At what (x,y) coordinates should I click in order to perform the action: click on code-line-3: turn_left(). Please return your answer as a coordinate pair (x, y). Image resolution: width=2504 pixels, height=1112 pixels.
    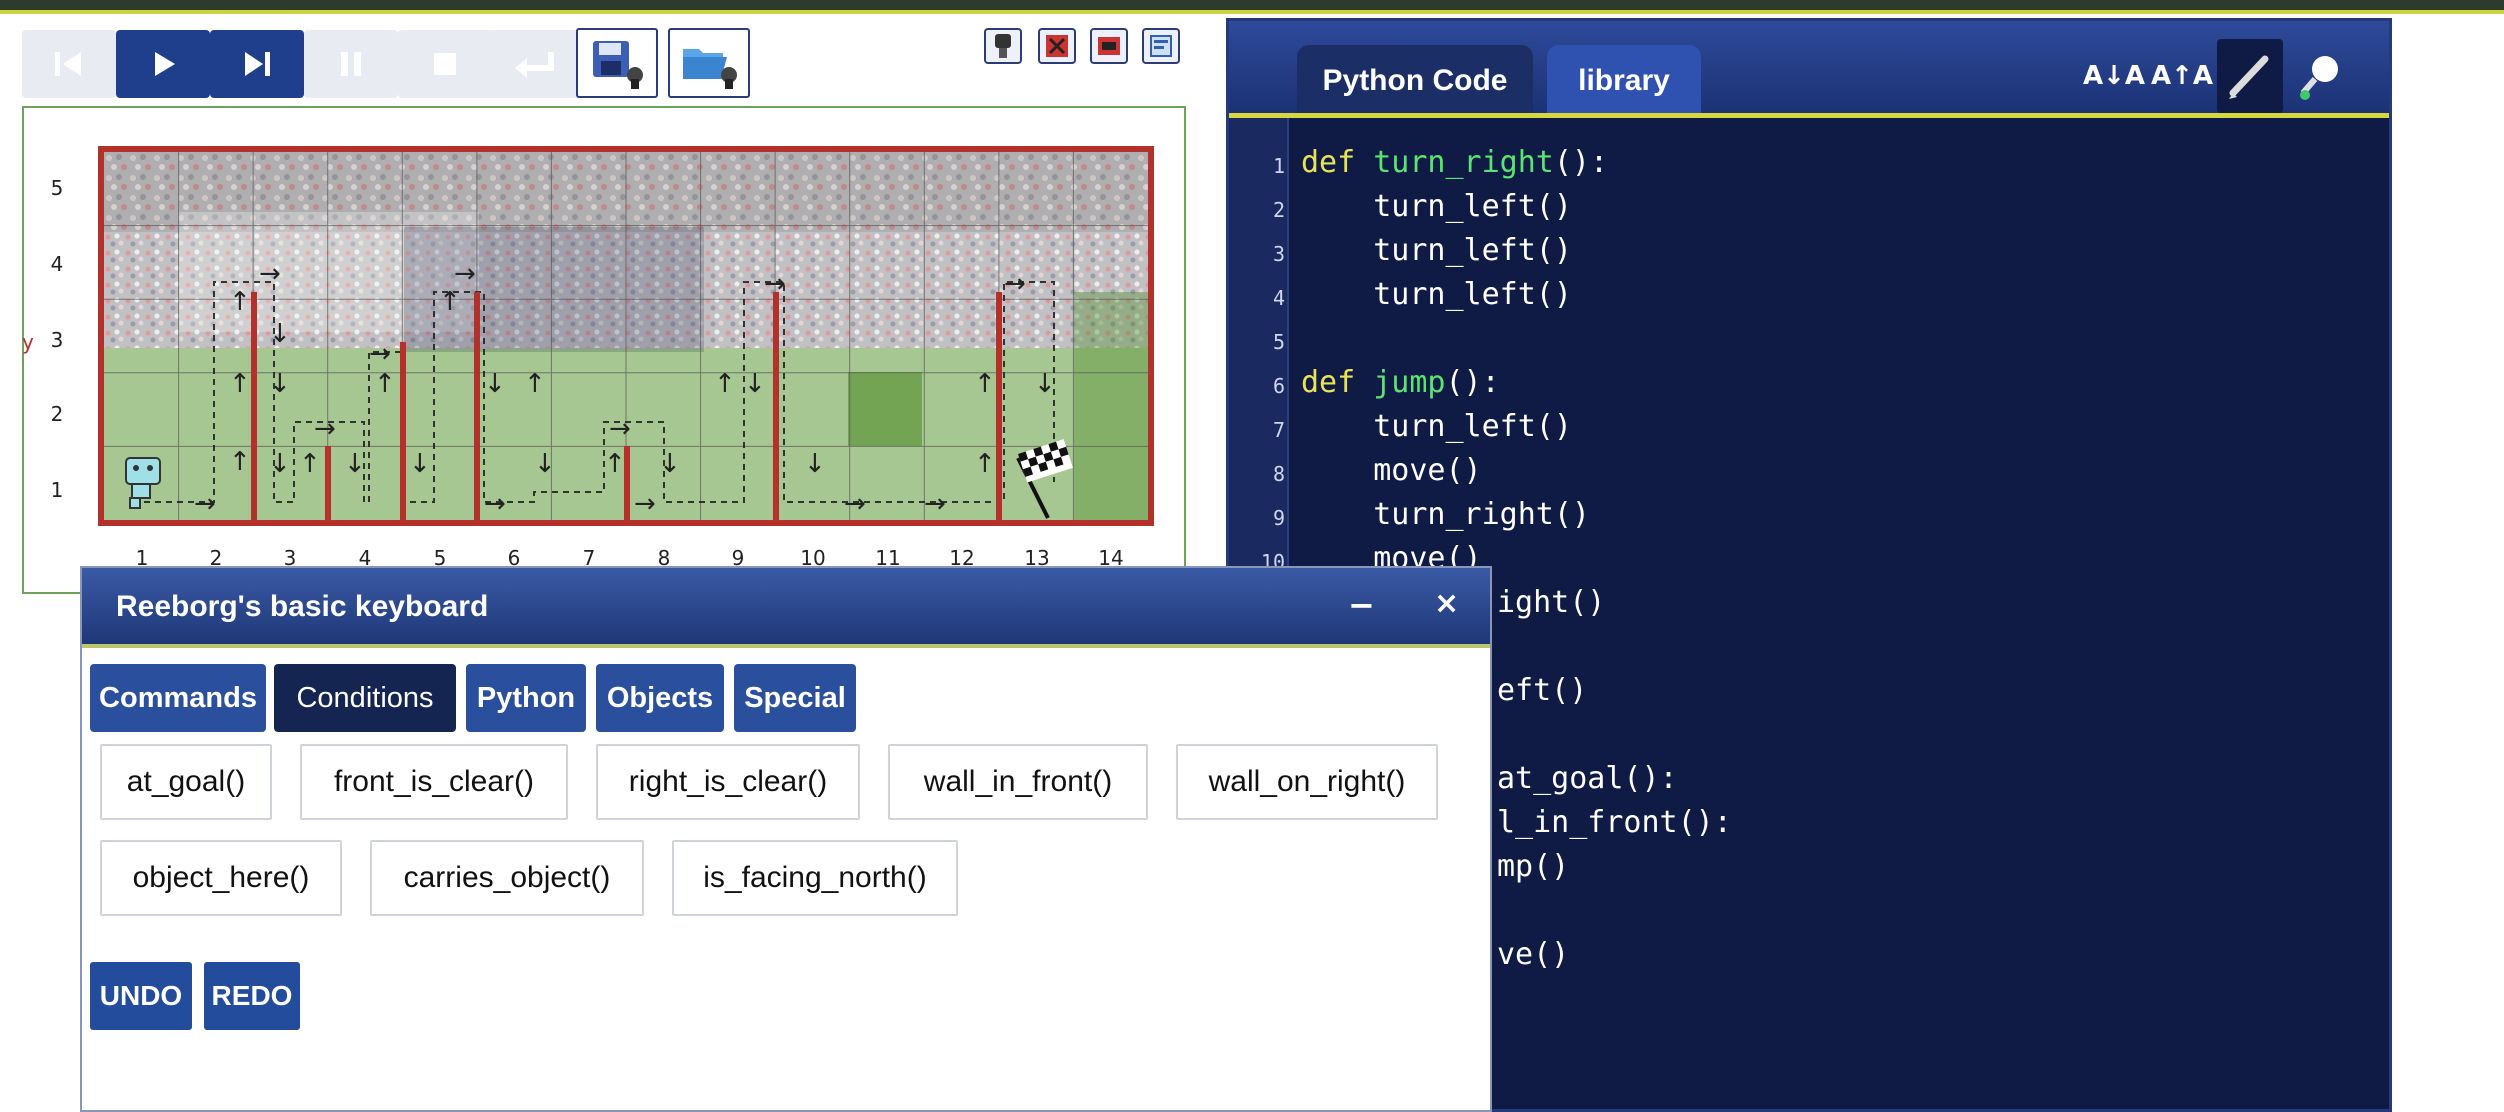
    Looking at the image, I should click on (1436, 250).